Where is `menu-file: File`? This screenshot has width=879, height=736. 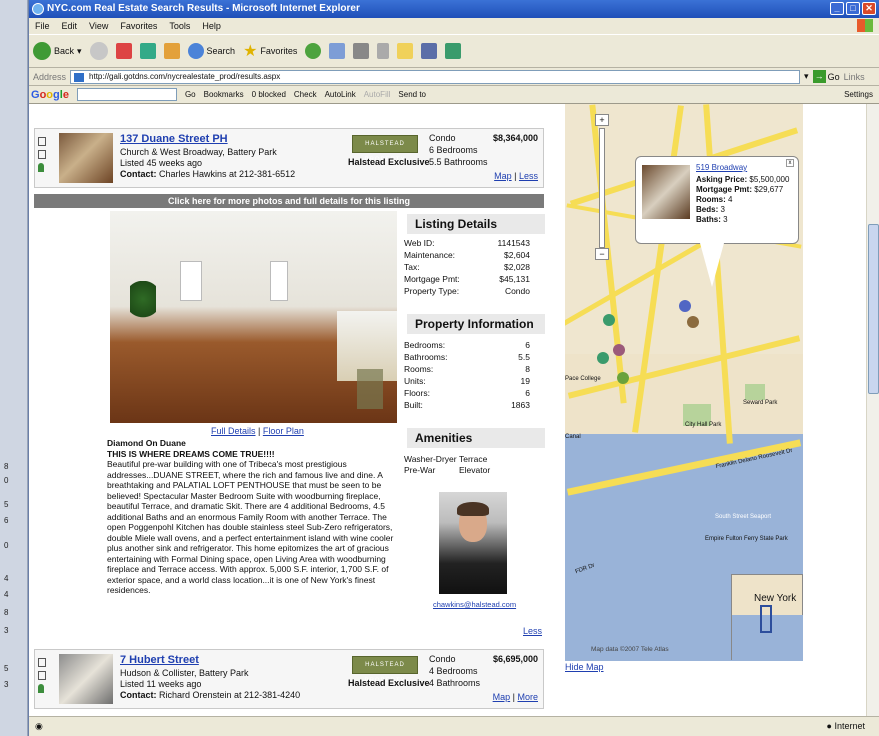 menu-file: File is located at coordinates (42, 26).